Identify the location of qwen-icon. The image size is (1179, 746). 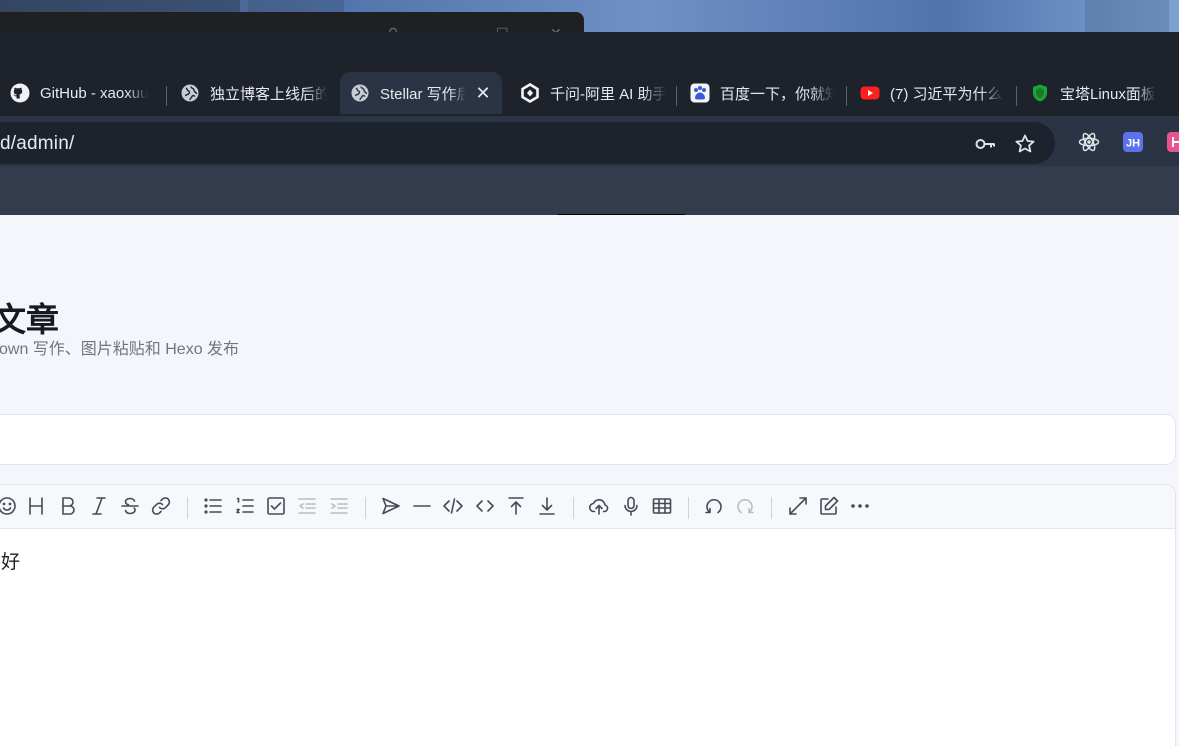
(530, 93).